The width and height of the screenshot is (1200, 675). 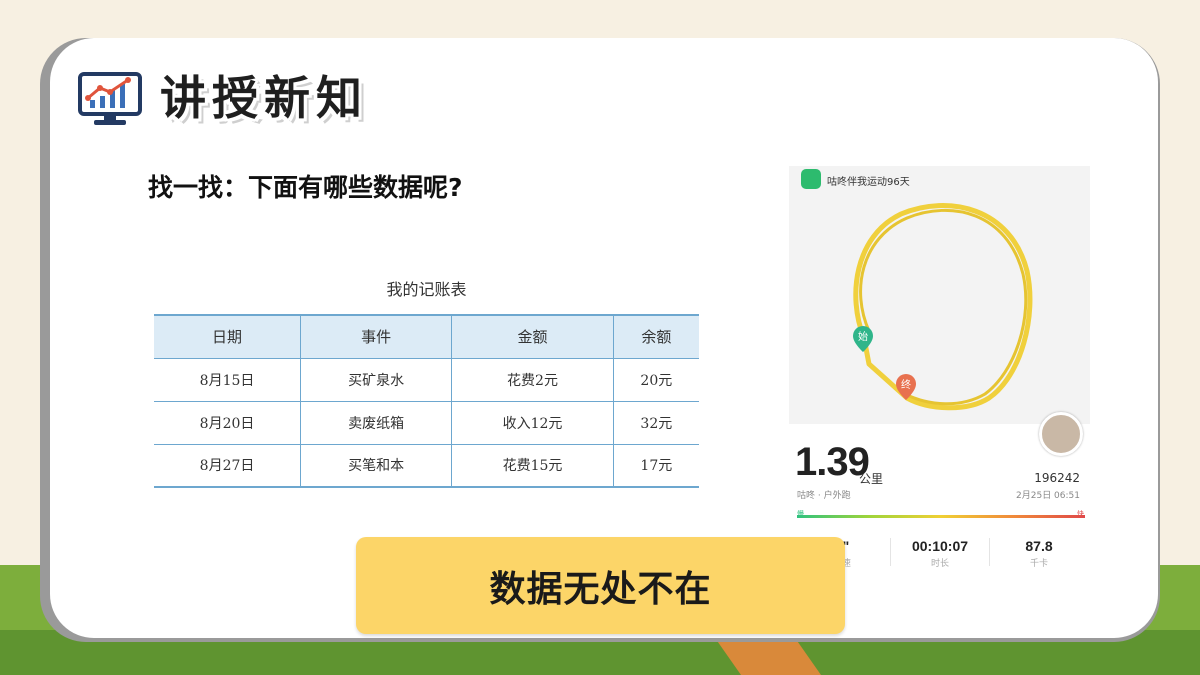 I want to click on distance-value: 1.39, so click(x=832, y=462).